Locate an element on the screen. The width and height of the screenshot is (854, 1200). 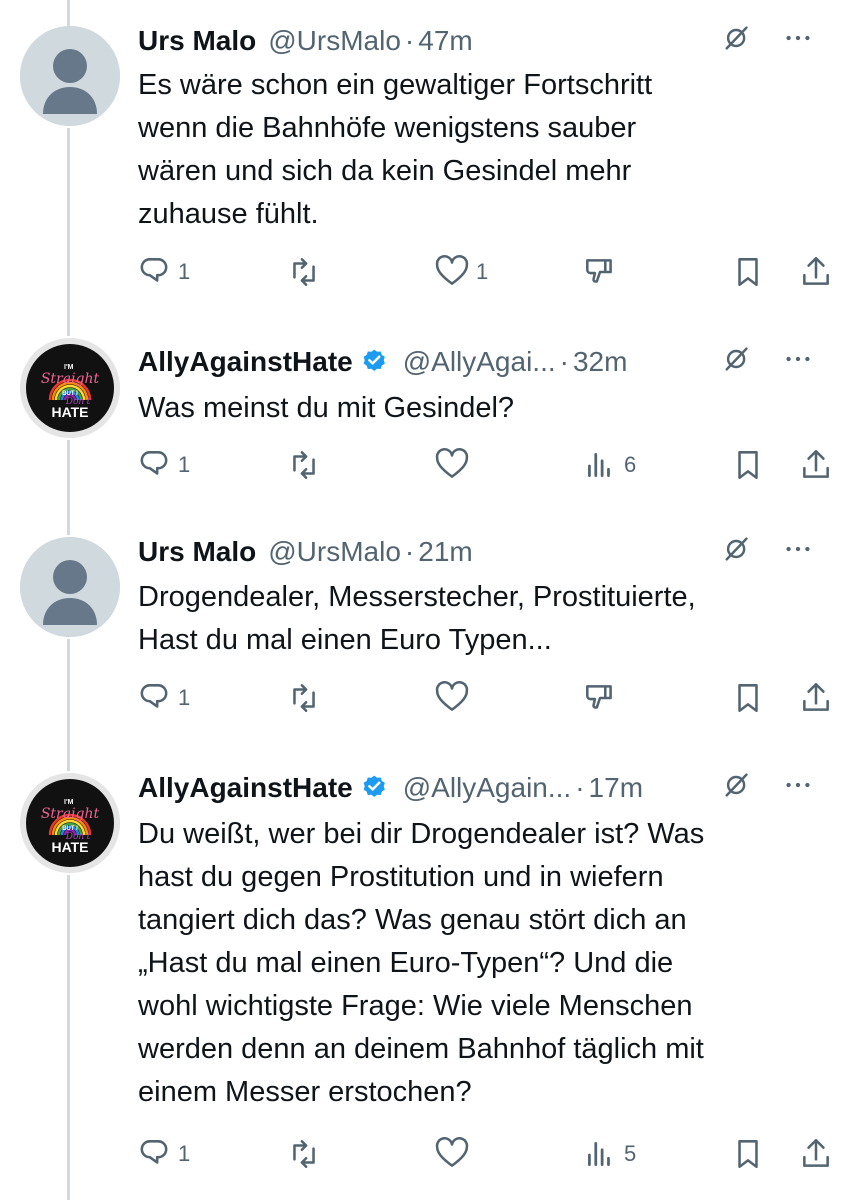
like-button: 1 is located at coordinates (461, 272).